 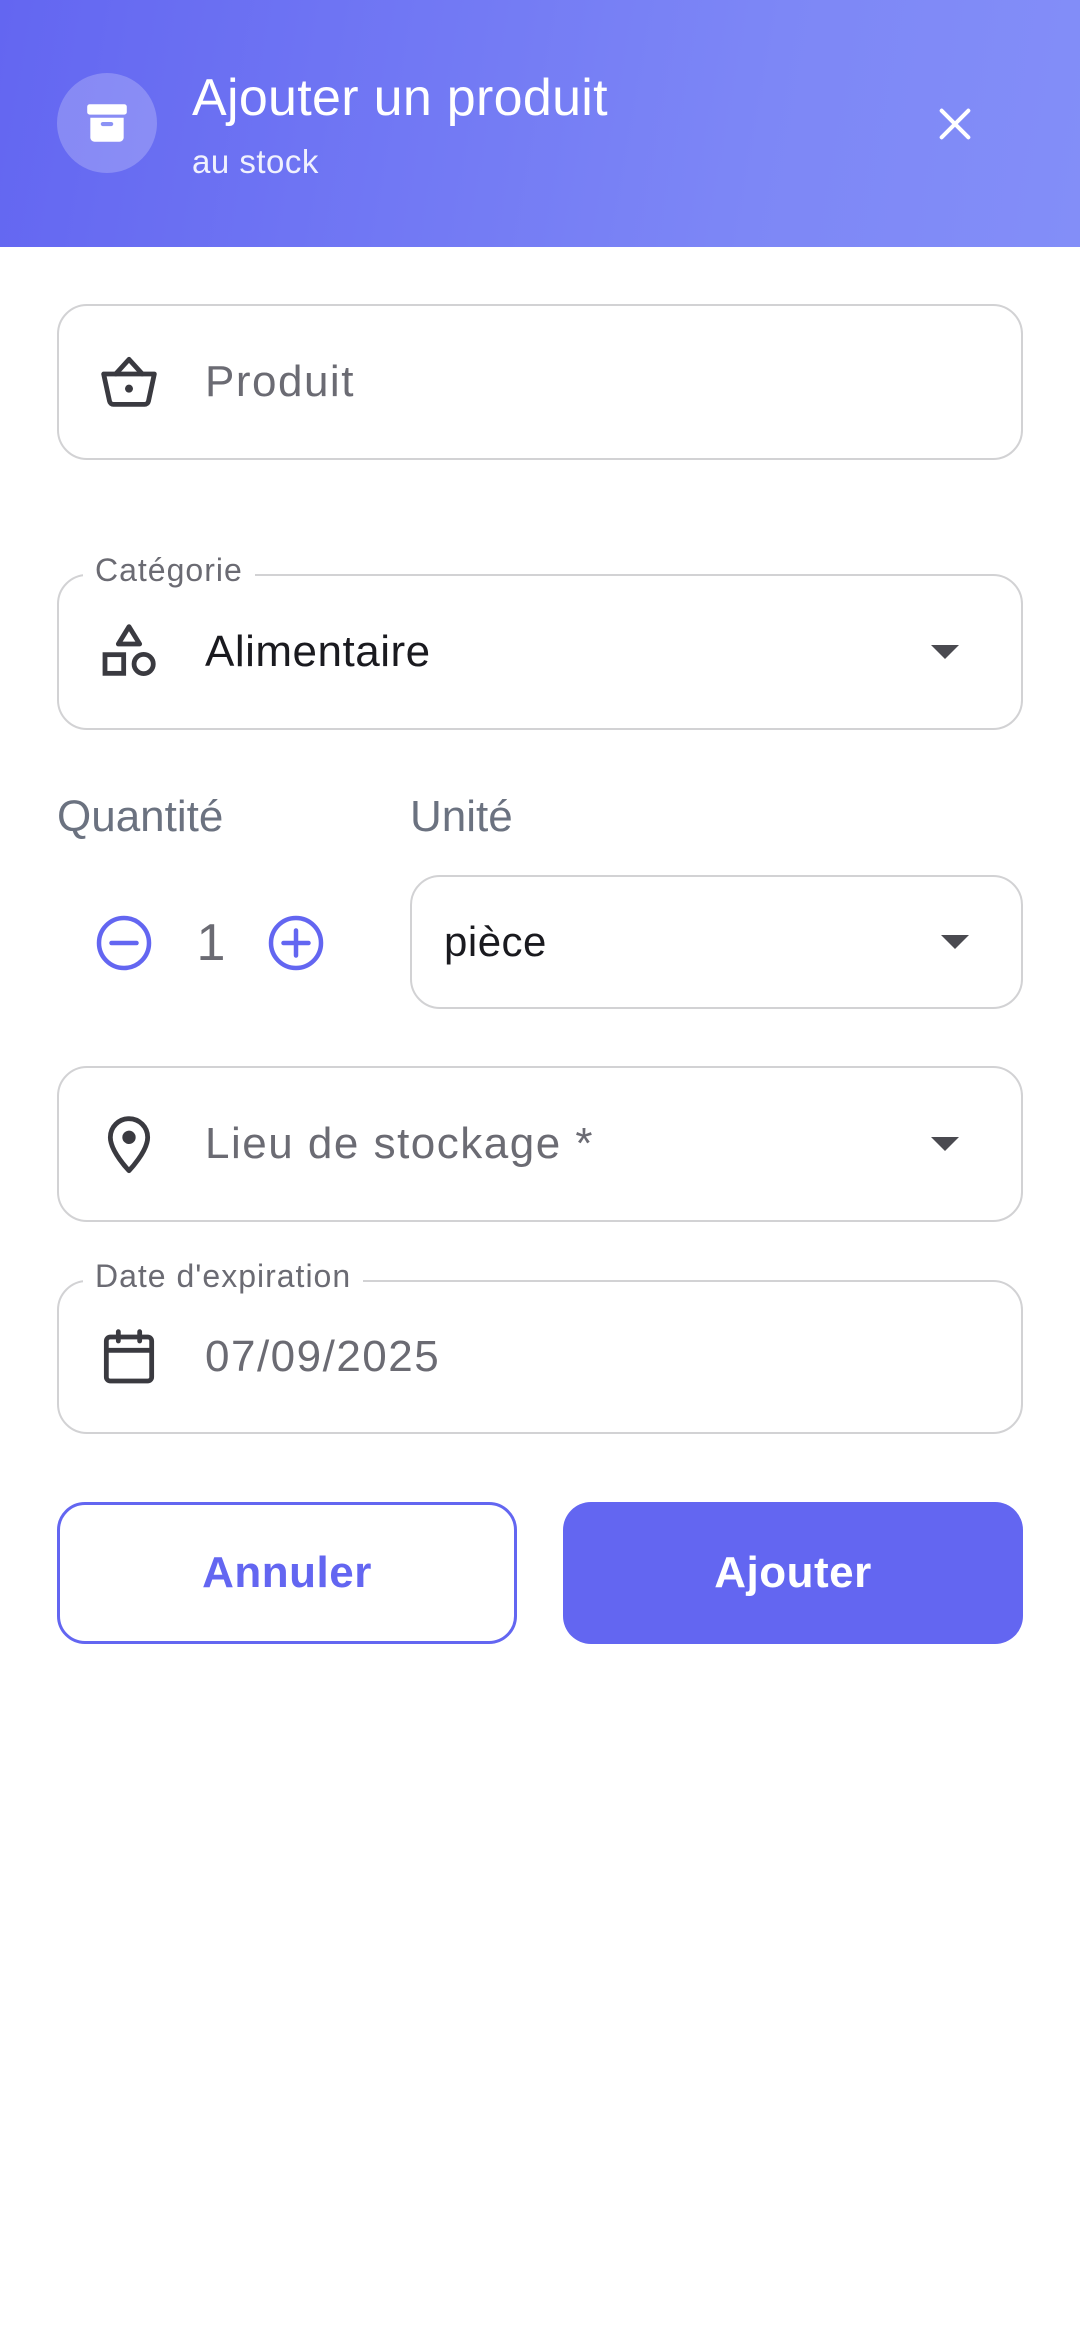 What do you see at coordinates (461, 816) in the screenshot?
I see `unit-label: Unité` at bounding box center [461, 816].